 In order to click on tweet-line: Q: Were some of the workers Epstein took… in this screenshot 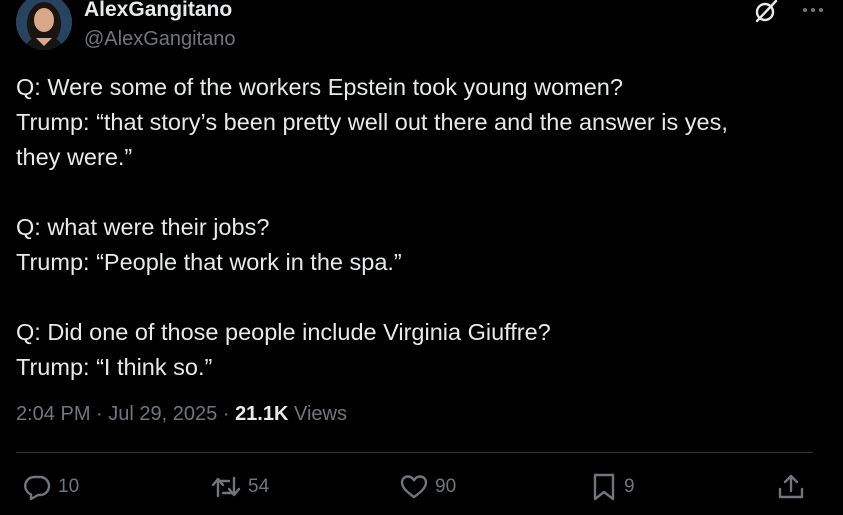, I will do `click(319, 87)`.